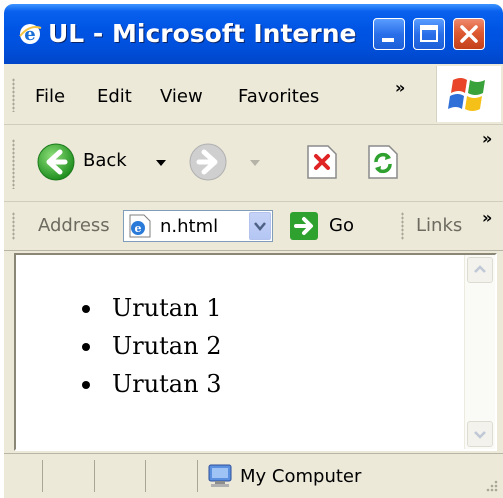  Describe the element at coordinates (13, 164) in the screenshot. I see `toolbar-grip` at that location.